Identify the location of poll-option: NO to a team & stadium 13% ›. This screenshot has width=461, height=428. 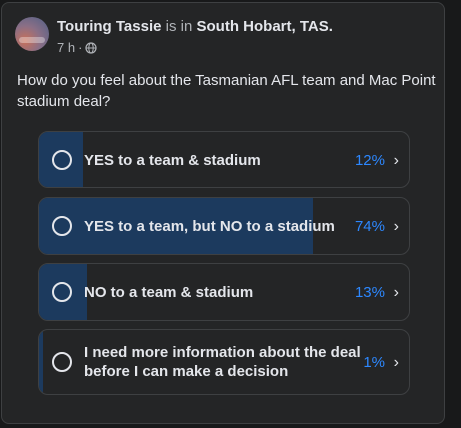
(224, 292).